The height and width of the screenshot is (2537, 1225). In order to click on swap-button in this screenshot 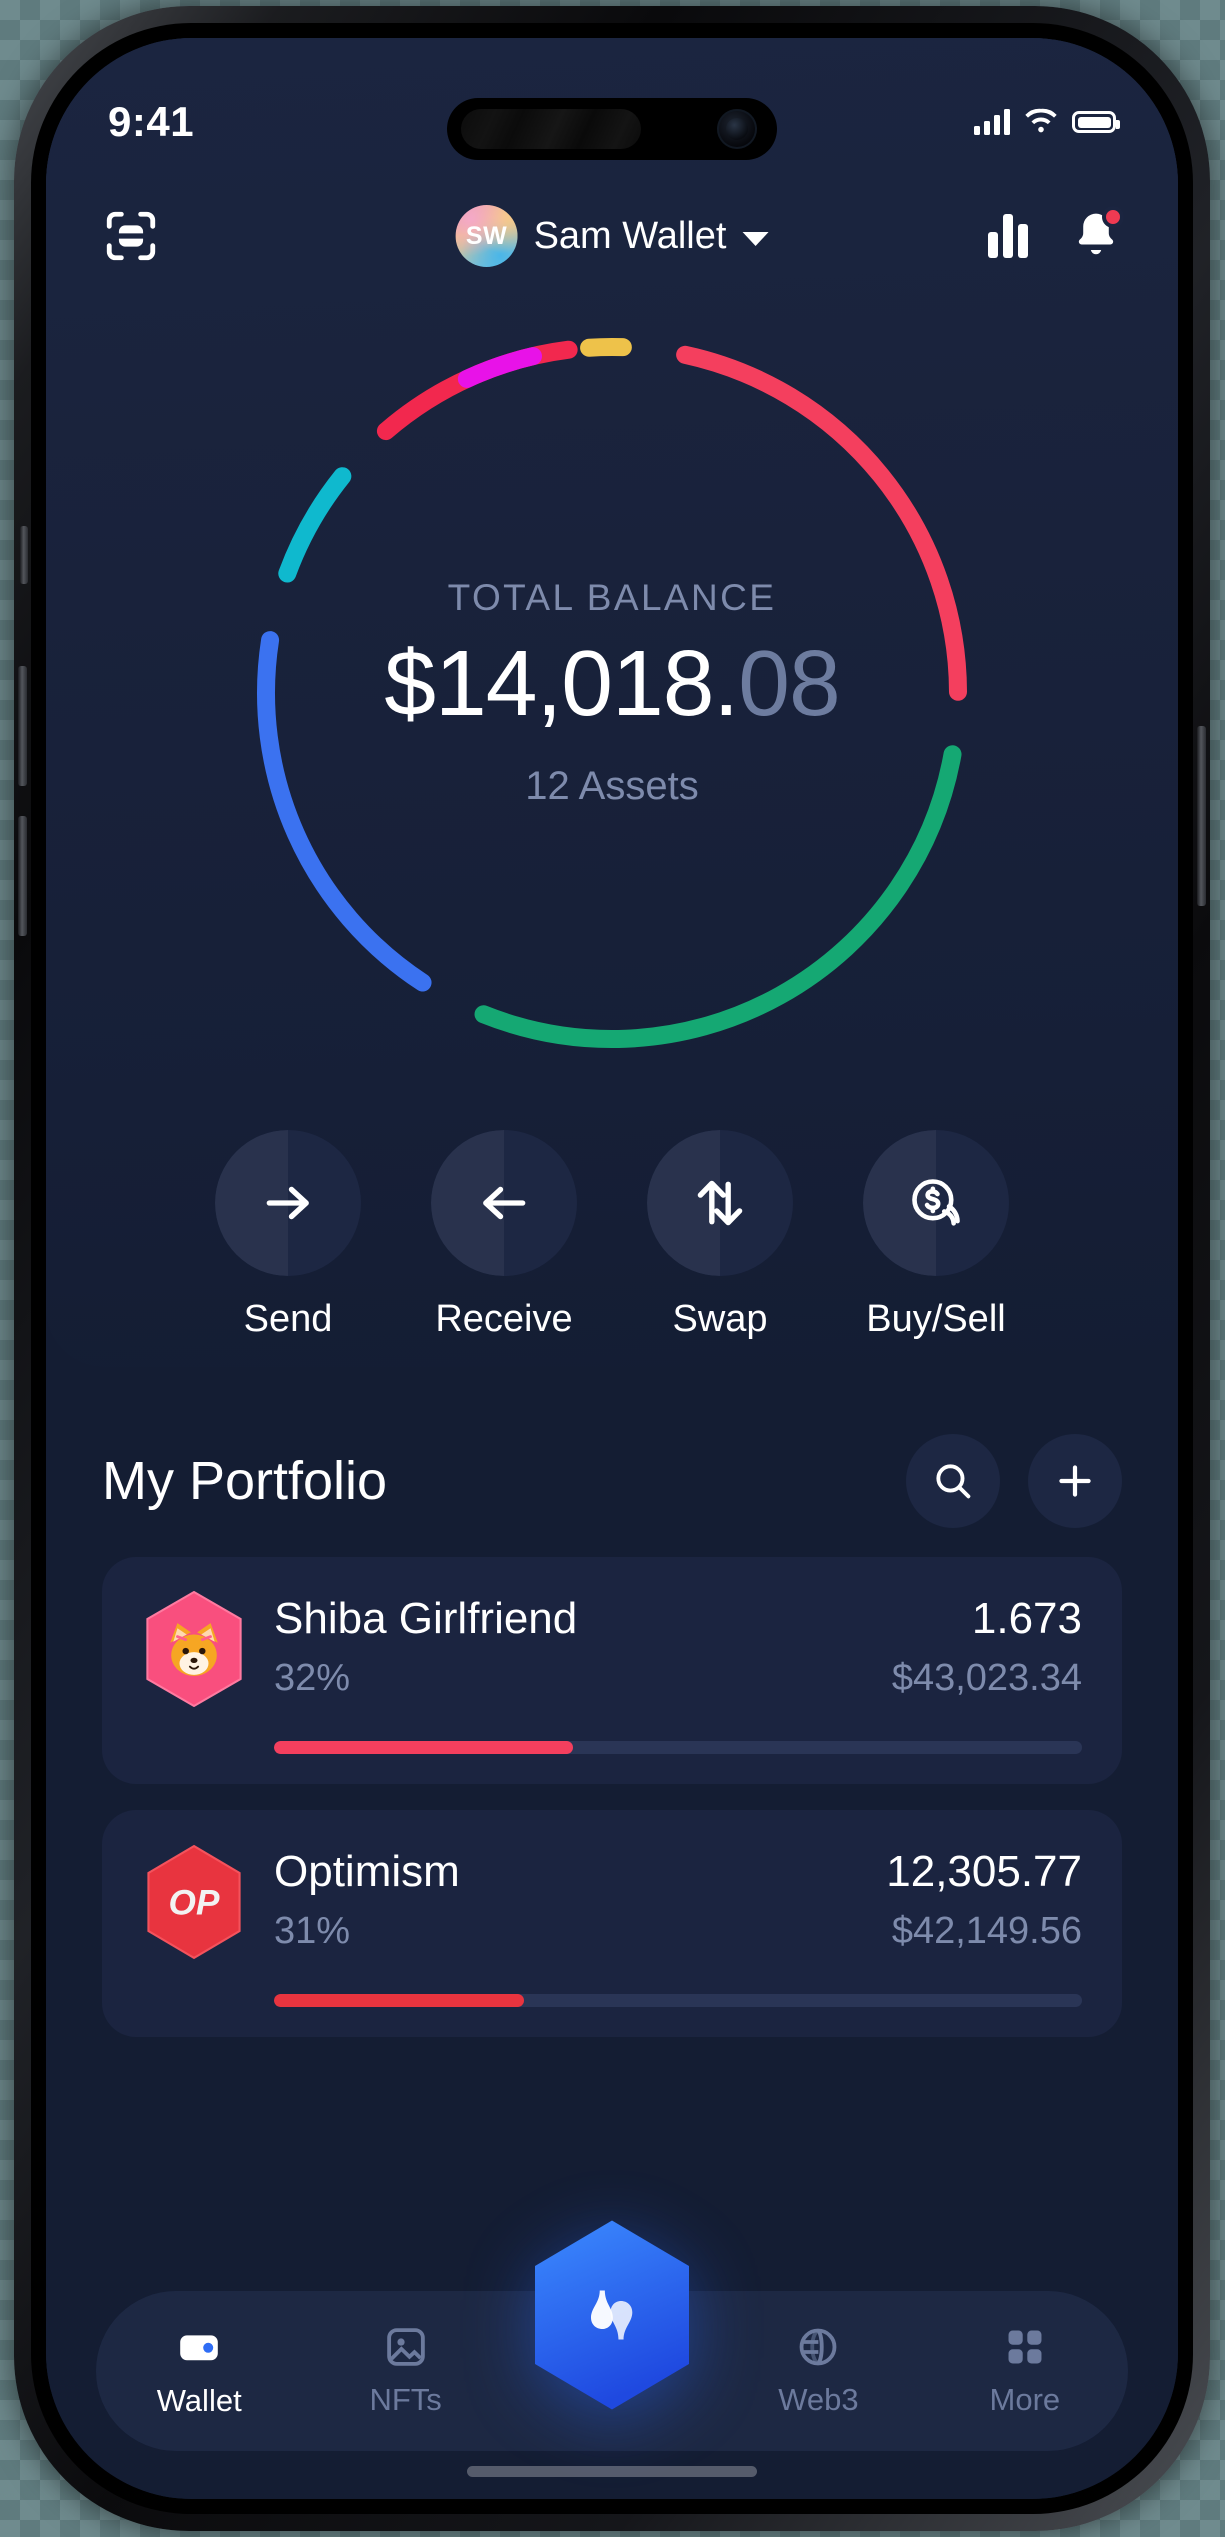, I will do `click(720, 1203)`.